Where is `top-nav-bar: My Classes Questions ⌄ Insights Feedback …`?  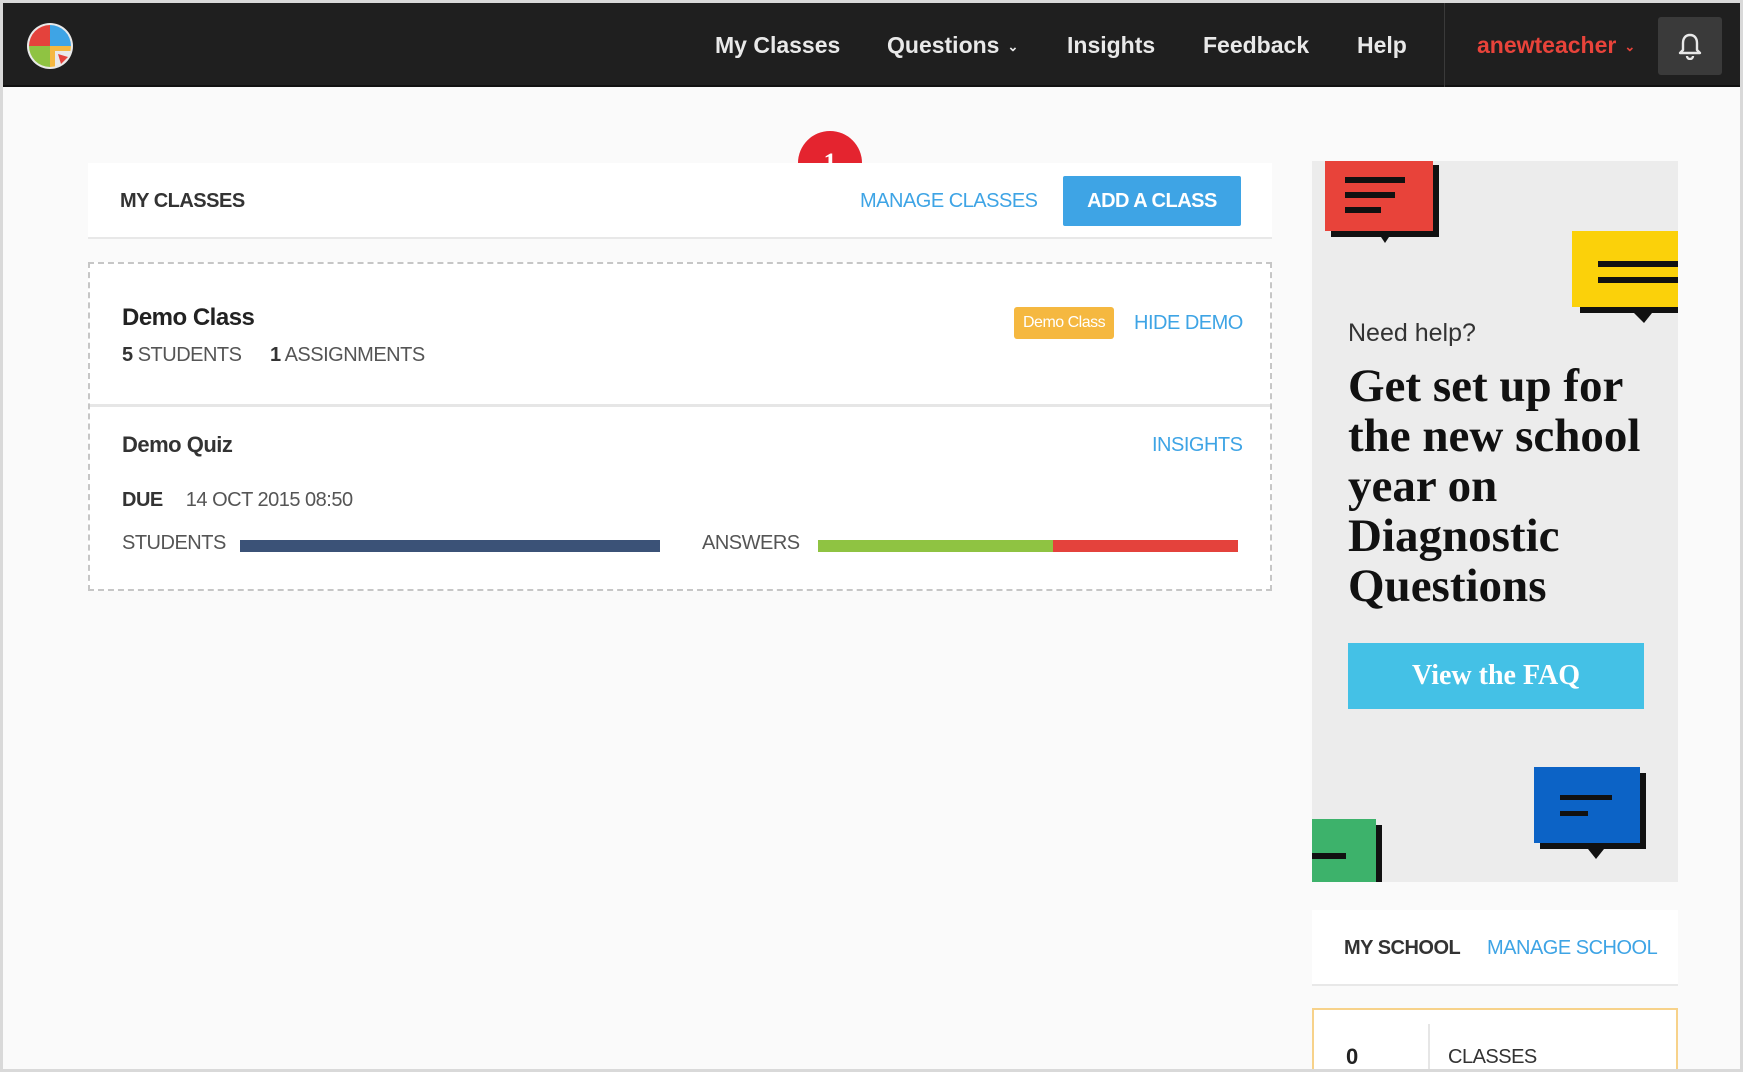 top-nav-bar: My Classes Questions ⌄ Insights Feedback … is located at coordinates (871, 45).